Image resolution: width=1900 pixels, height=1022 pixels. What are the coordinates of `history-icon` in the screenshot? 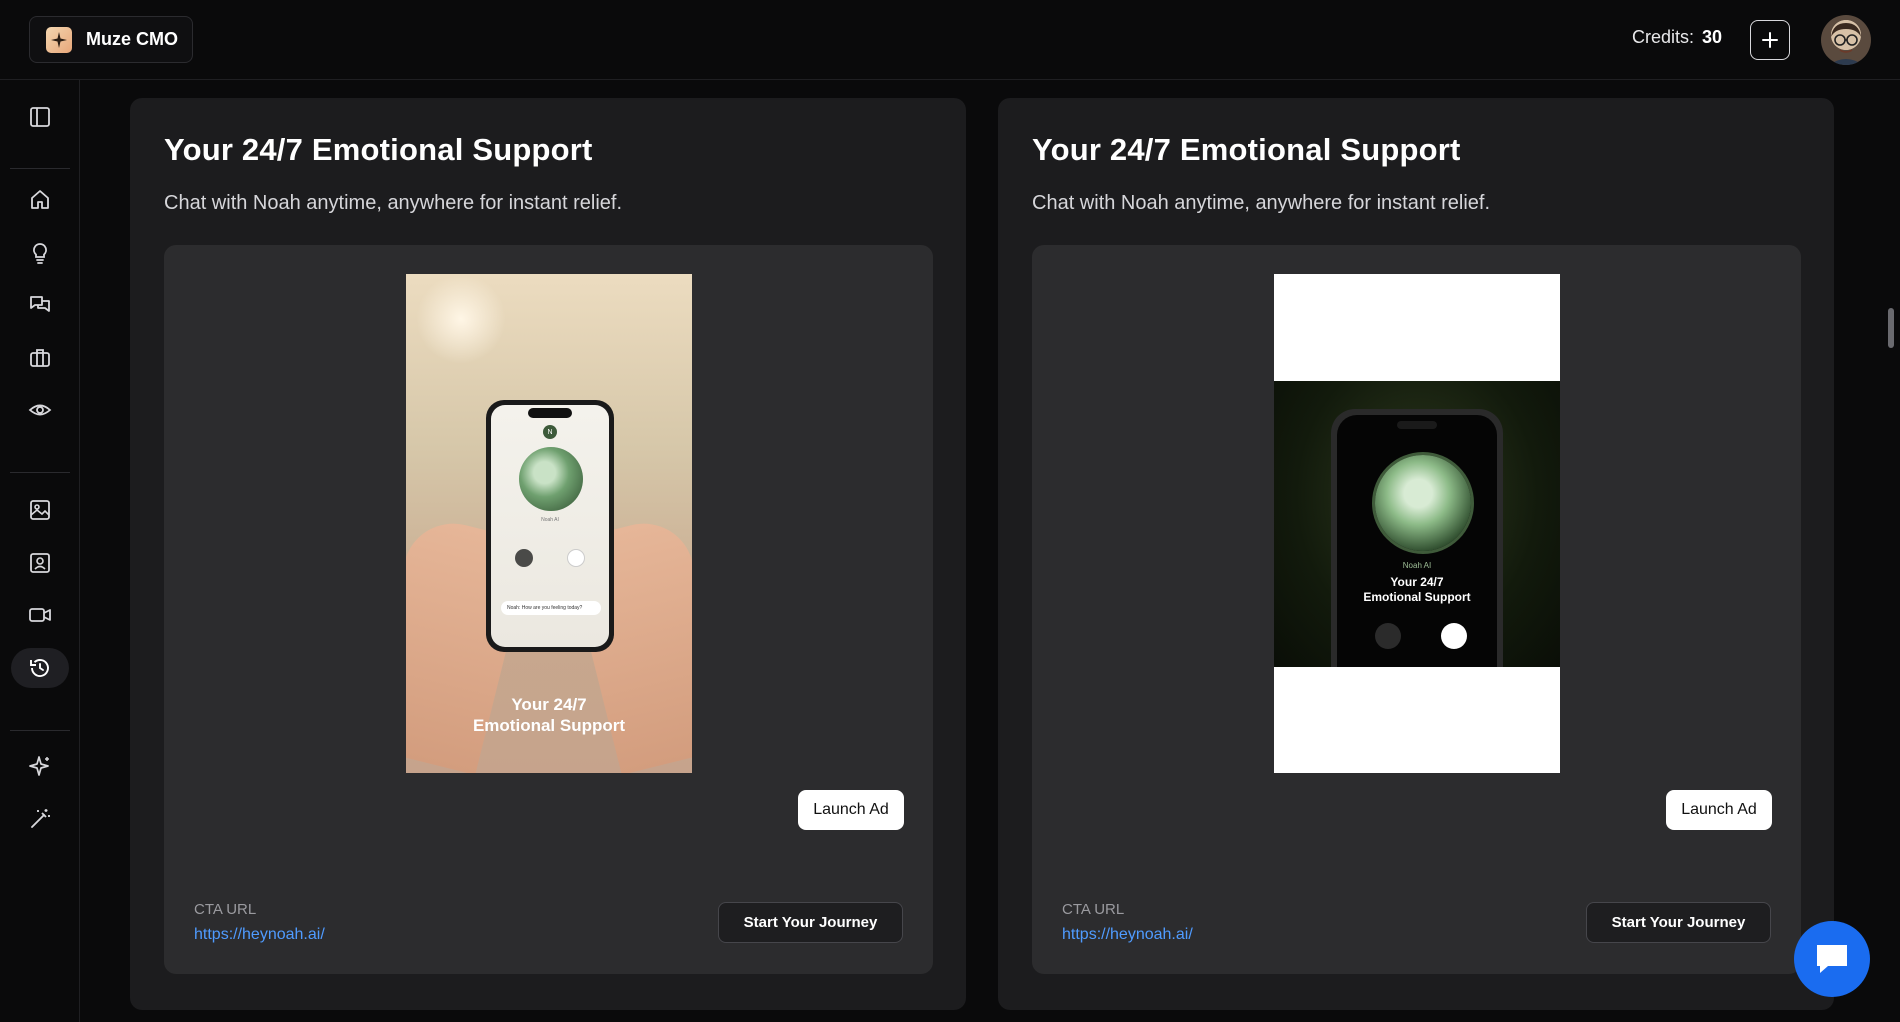 It's located at (39, 668).